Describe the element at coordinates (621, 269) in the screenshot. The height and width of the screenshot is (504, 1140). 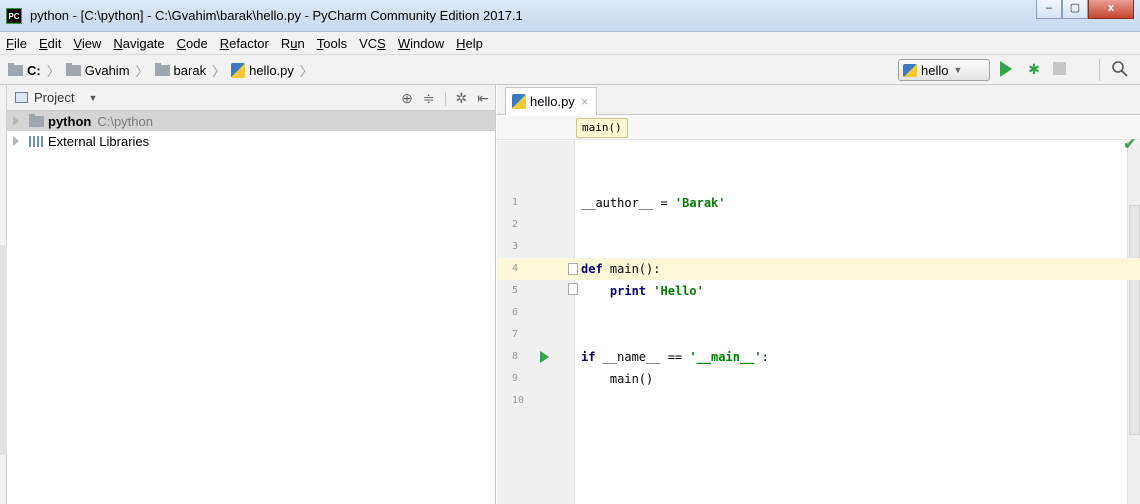
I see `code-text: def main():` at that location.